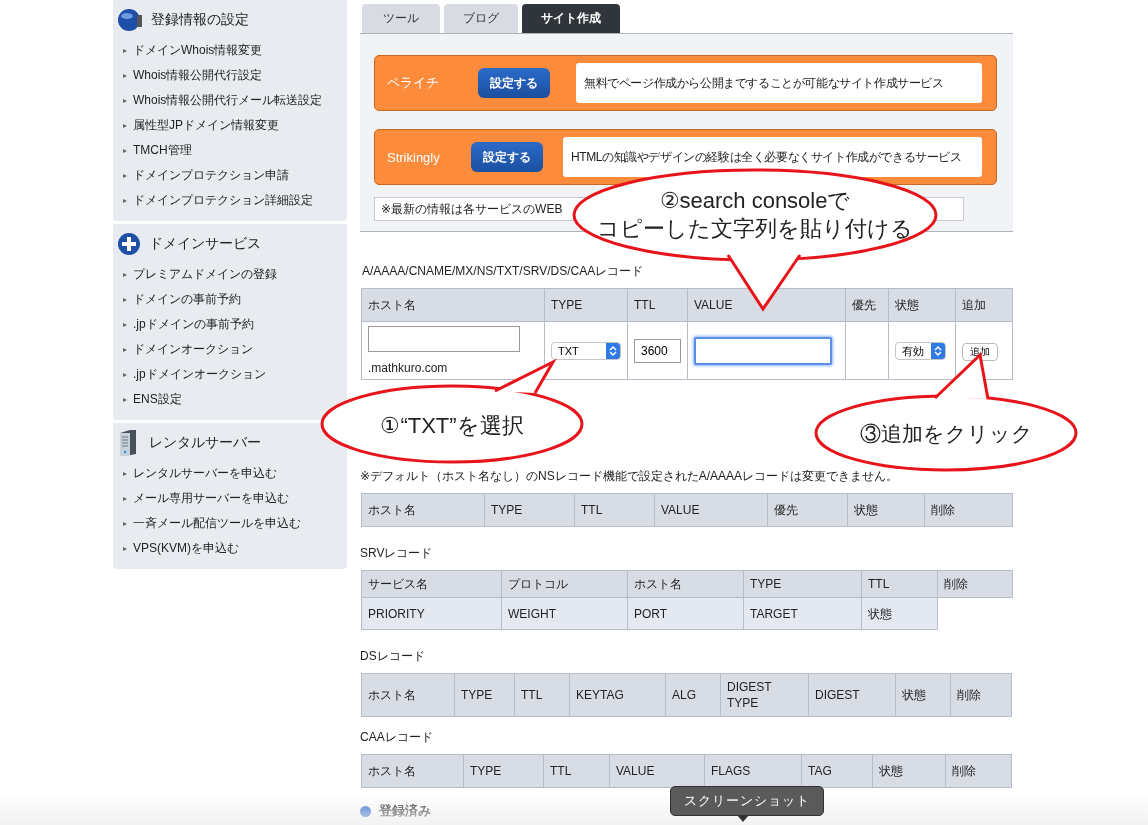  What do you see at coordinates (617, 695) in the screenshot?
I see `column-header: KEYTAG` at bounding box center [617, 695].